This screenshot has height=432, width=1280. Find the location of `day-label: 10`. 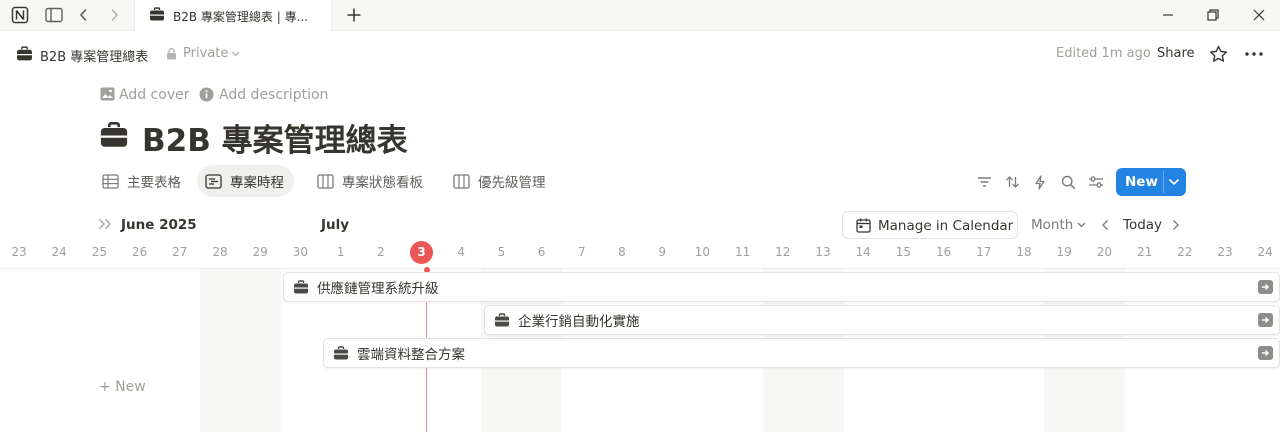

day-label: 10 is located at coordinates (702, 252).